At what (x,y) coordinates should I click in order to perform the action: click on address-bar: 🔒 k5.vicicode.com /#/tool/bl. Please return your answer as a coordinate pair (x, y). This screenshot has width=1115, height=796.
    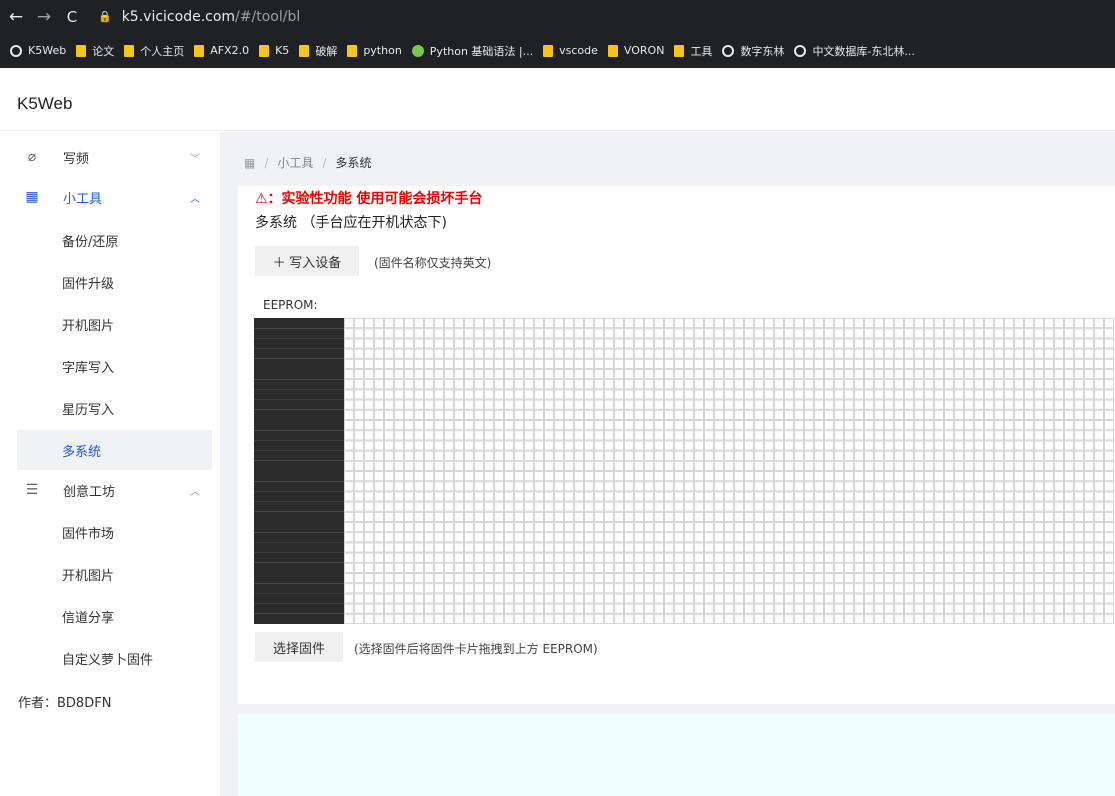
    Looking at the image, I should click on (199, 17).